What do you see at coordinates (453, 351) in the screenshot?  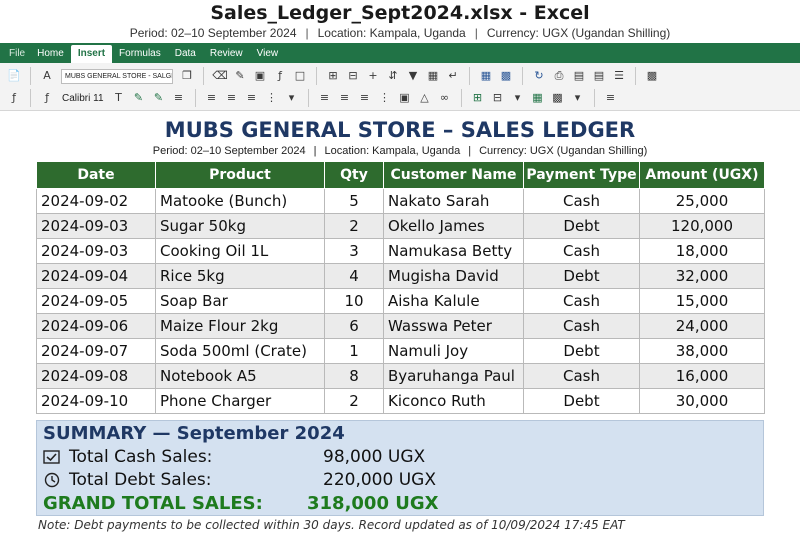 I see `cell-customer: Namuli Joy` at bounding box center [453, 351].